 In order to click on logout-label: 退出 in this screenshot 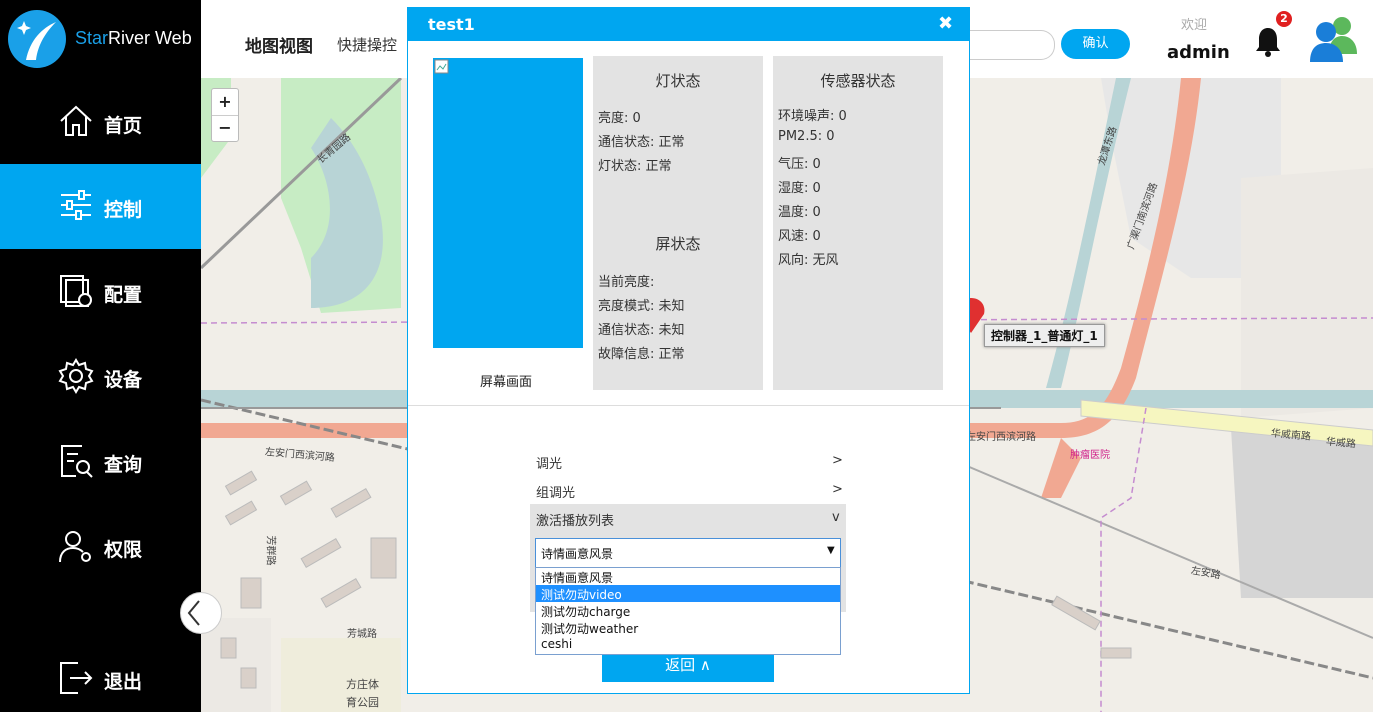, I will do `click(123, 682)`.